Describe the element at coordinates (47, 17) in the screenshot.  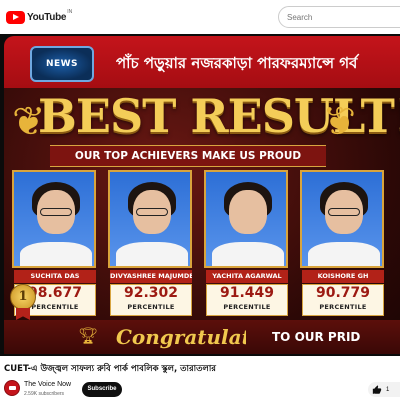
I see `youtube-wordmark: YouTube` at that location.